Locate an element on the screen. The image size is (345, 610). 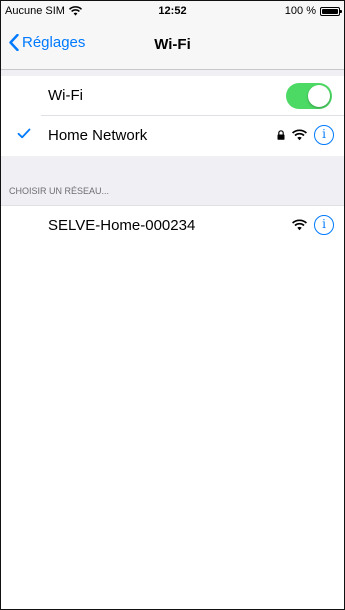
network-row: SELVE-Home-000234 i is located at coordinates (172, 226).